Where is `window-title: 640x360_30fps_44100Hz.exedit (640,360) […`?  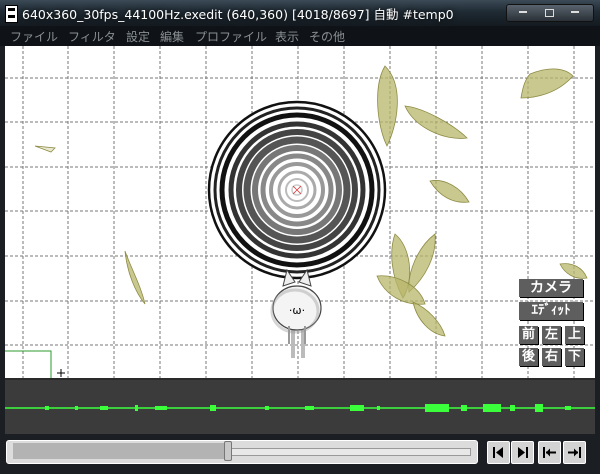 window-title: 640x360_30fps_44100Hz.exedit (640,360) [… is located at coordinates (238, 14).